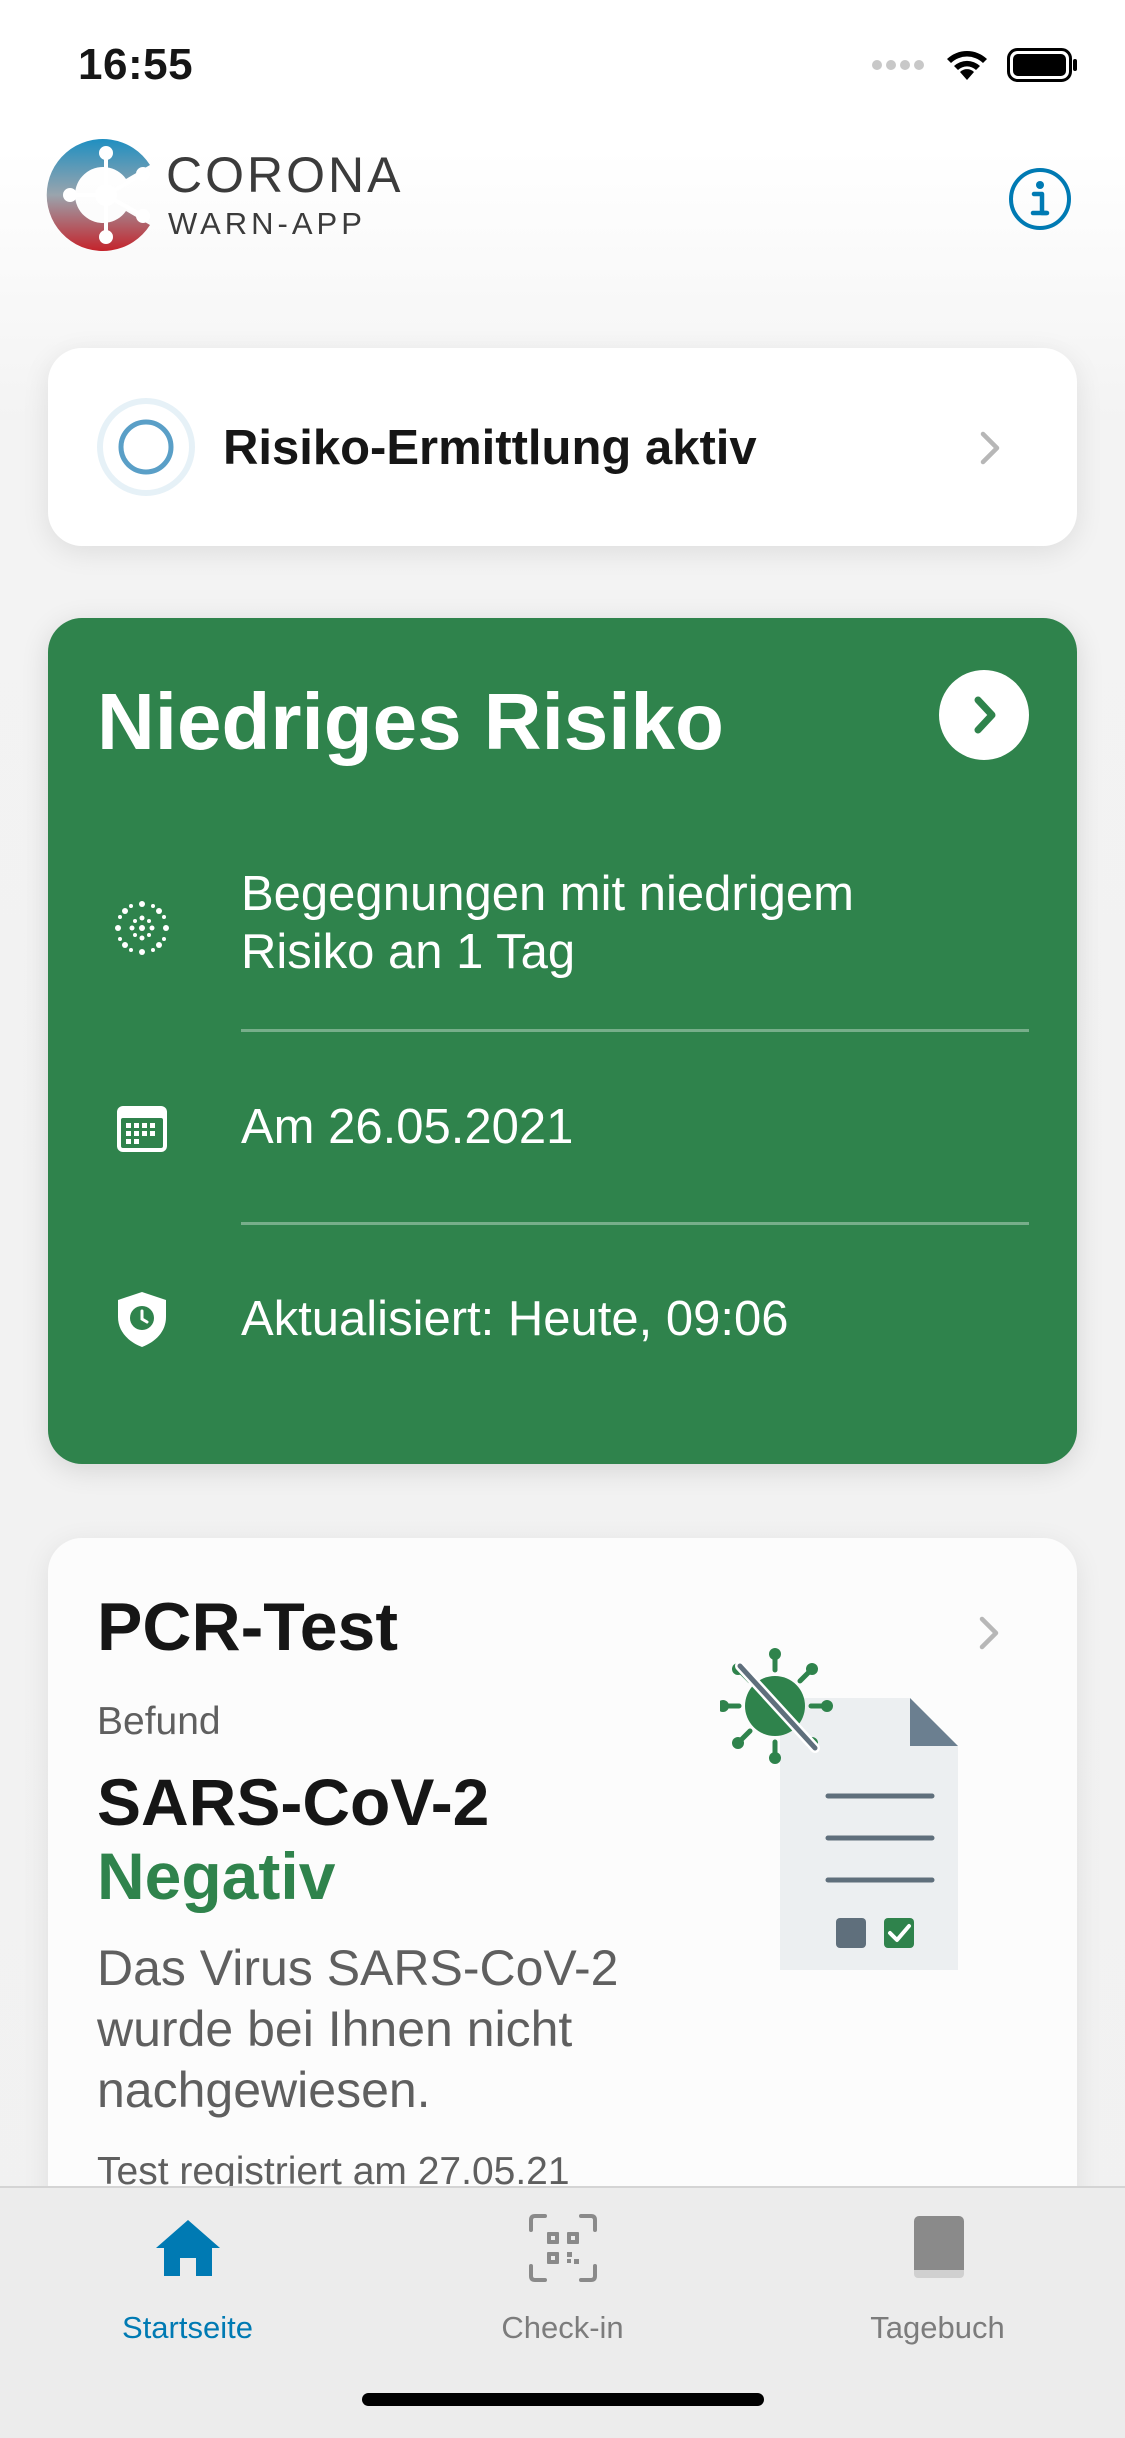 This screenshot has width=1125, height=2438. What do you see at coordinates (159, 1721) in the screenshot?
I see `befund-label: Befund` at bounding box center [159, 1721].